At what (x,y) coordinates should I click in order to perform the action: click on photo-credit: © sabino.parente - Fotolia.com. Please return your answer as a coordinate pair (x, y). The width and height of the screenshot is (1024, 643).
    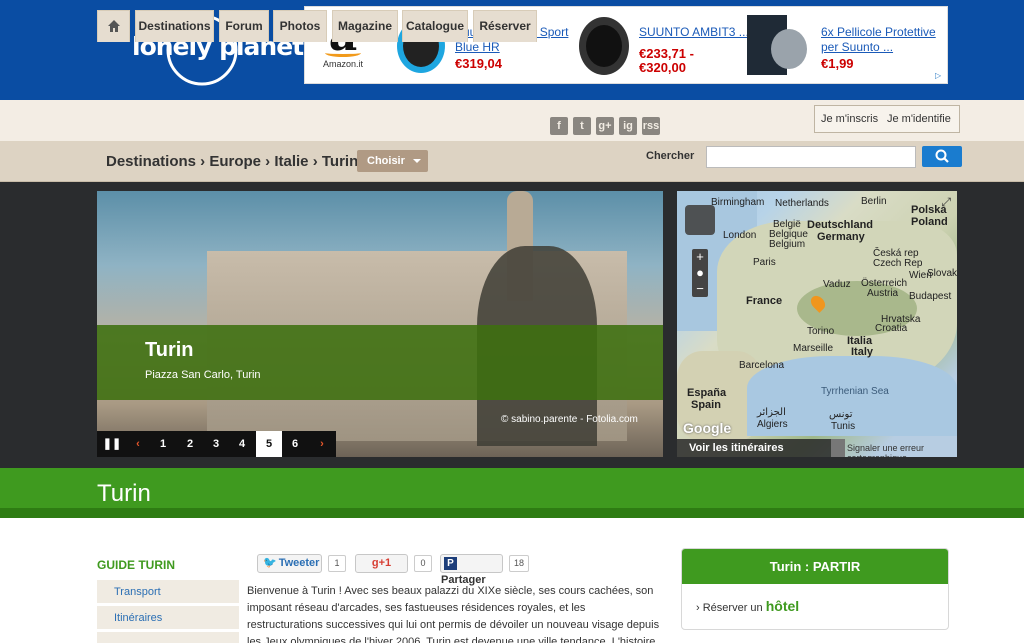
    Looking at the image, I should click on (569, 419).